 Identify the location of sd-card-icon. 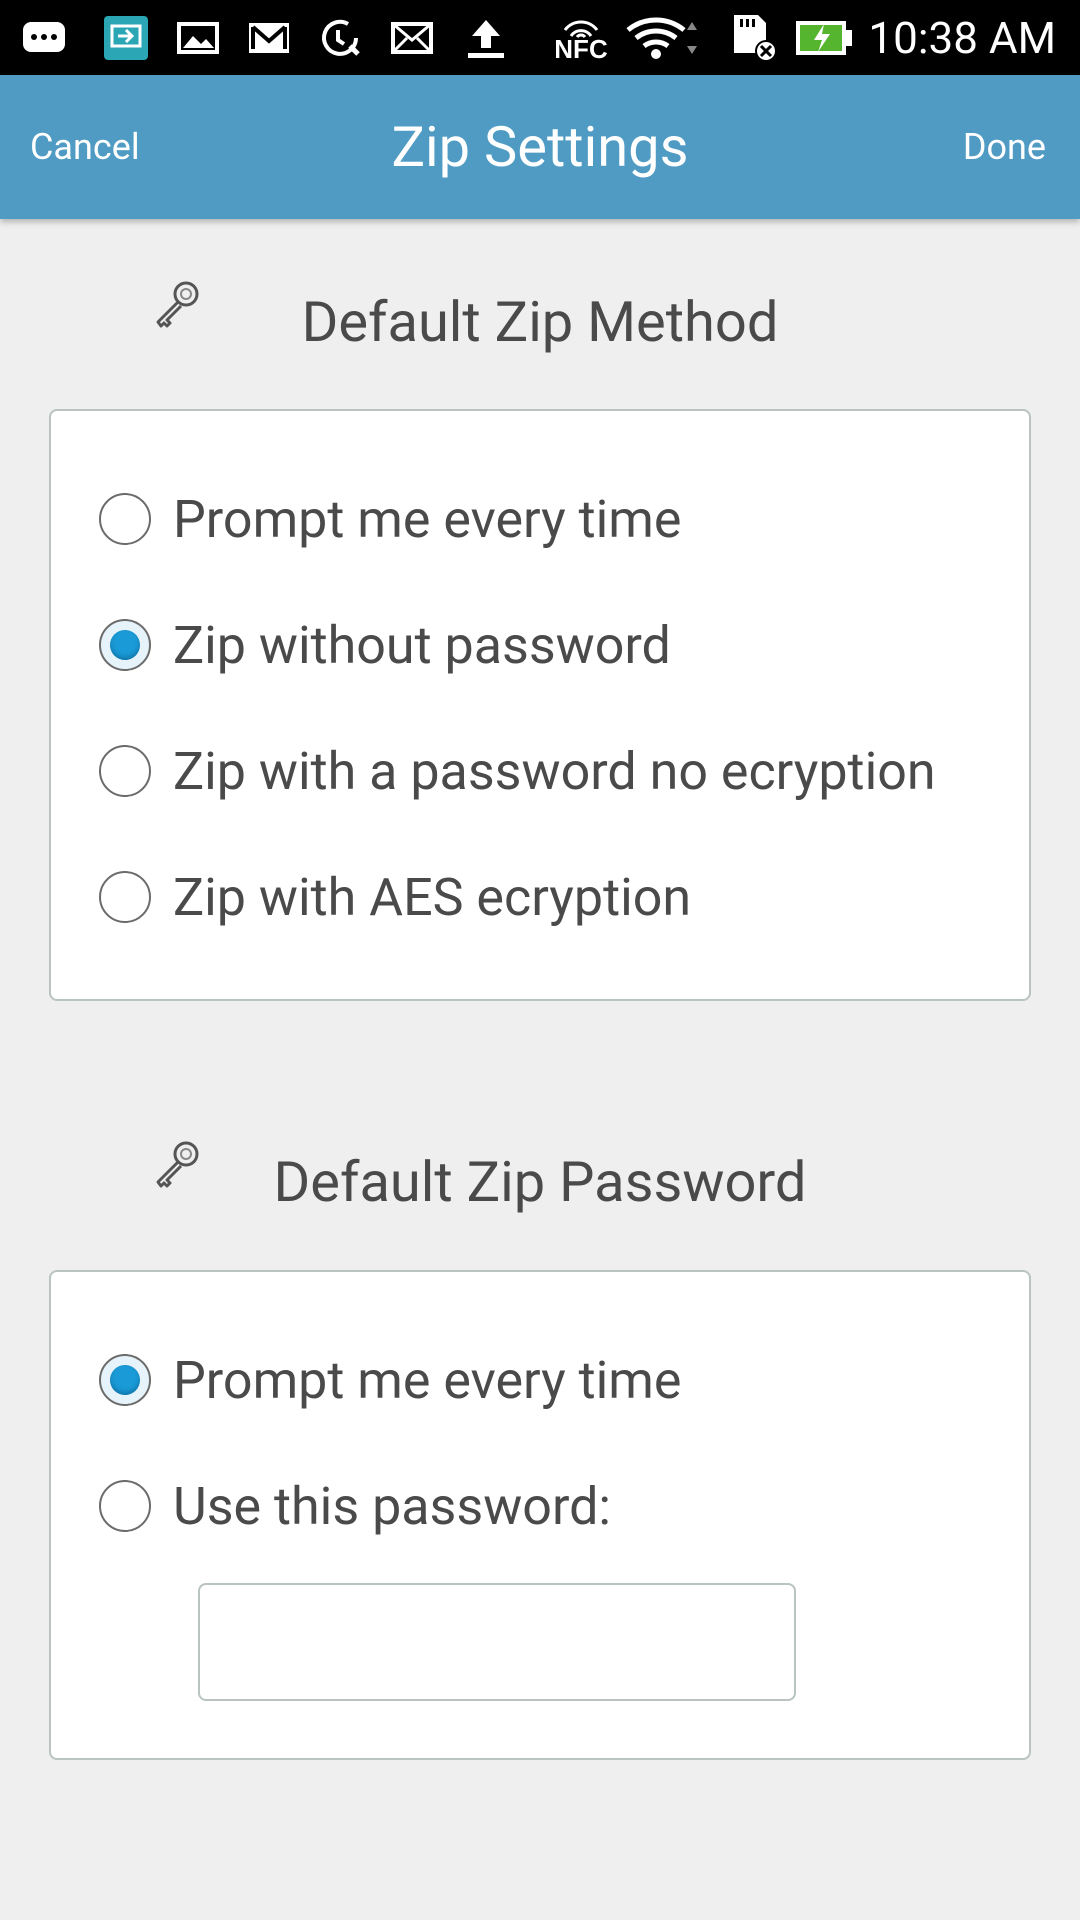
(753, 38).